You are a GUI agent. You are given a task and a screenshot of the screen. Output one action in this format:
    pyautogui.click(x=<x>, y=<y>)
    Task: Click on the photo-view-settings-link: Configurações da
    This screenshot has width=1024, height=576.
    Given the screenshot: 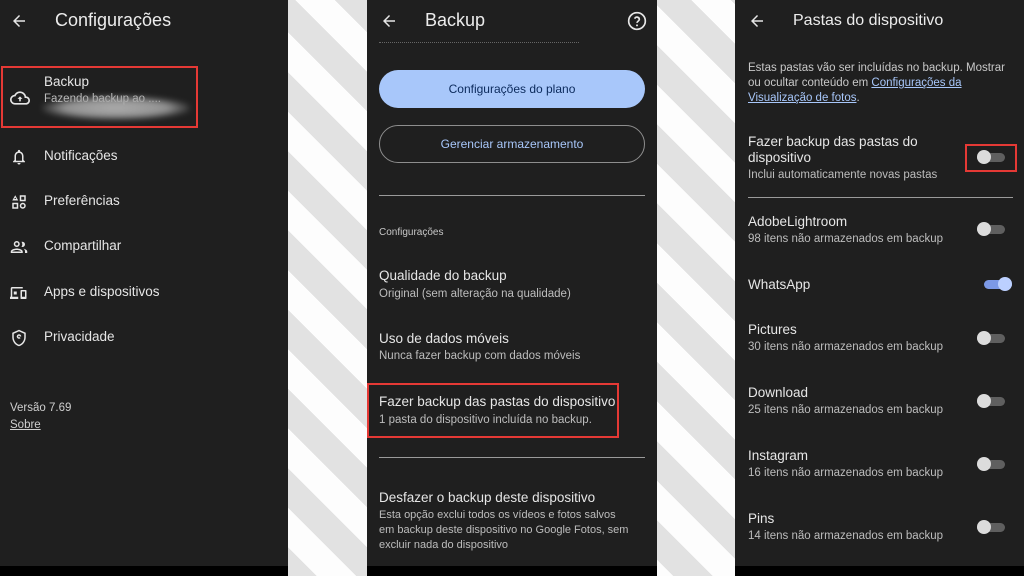 What is the action you would take?
    pyautogui.click(x=916, y=83)
    